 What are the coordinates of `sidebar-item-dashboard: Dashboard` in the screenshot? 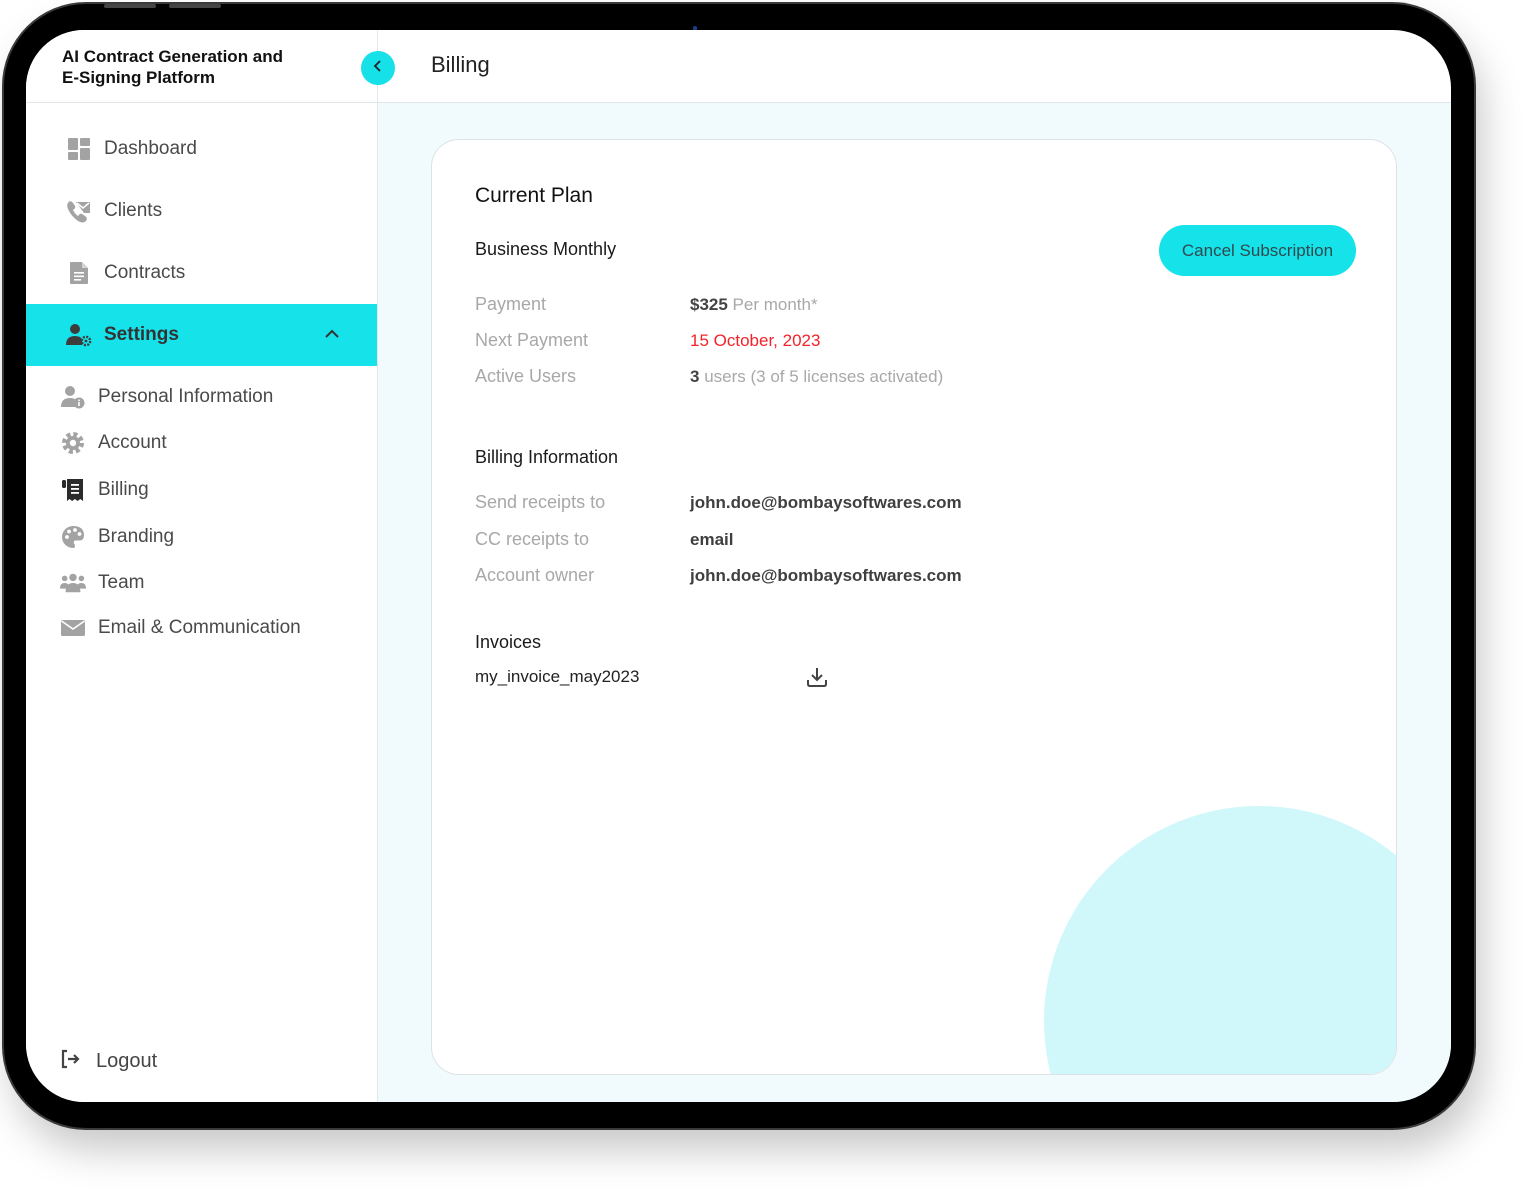 It's located at (201, 149).